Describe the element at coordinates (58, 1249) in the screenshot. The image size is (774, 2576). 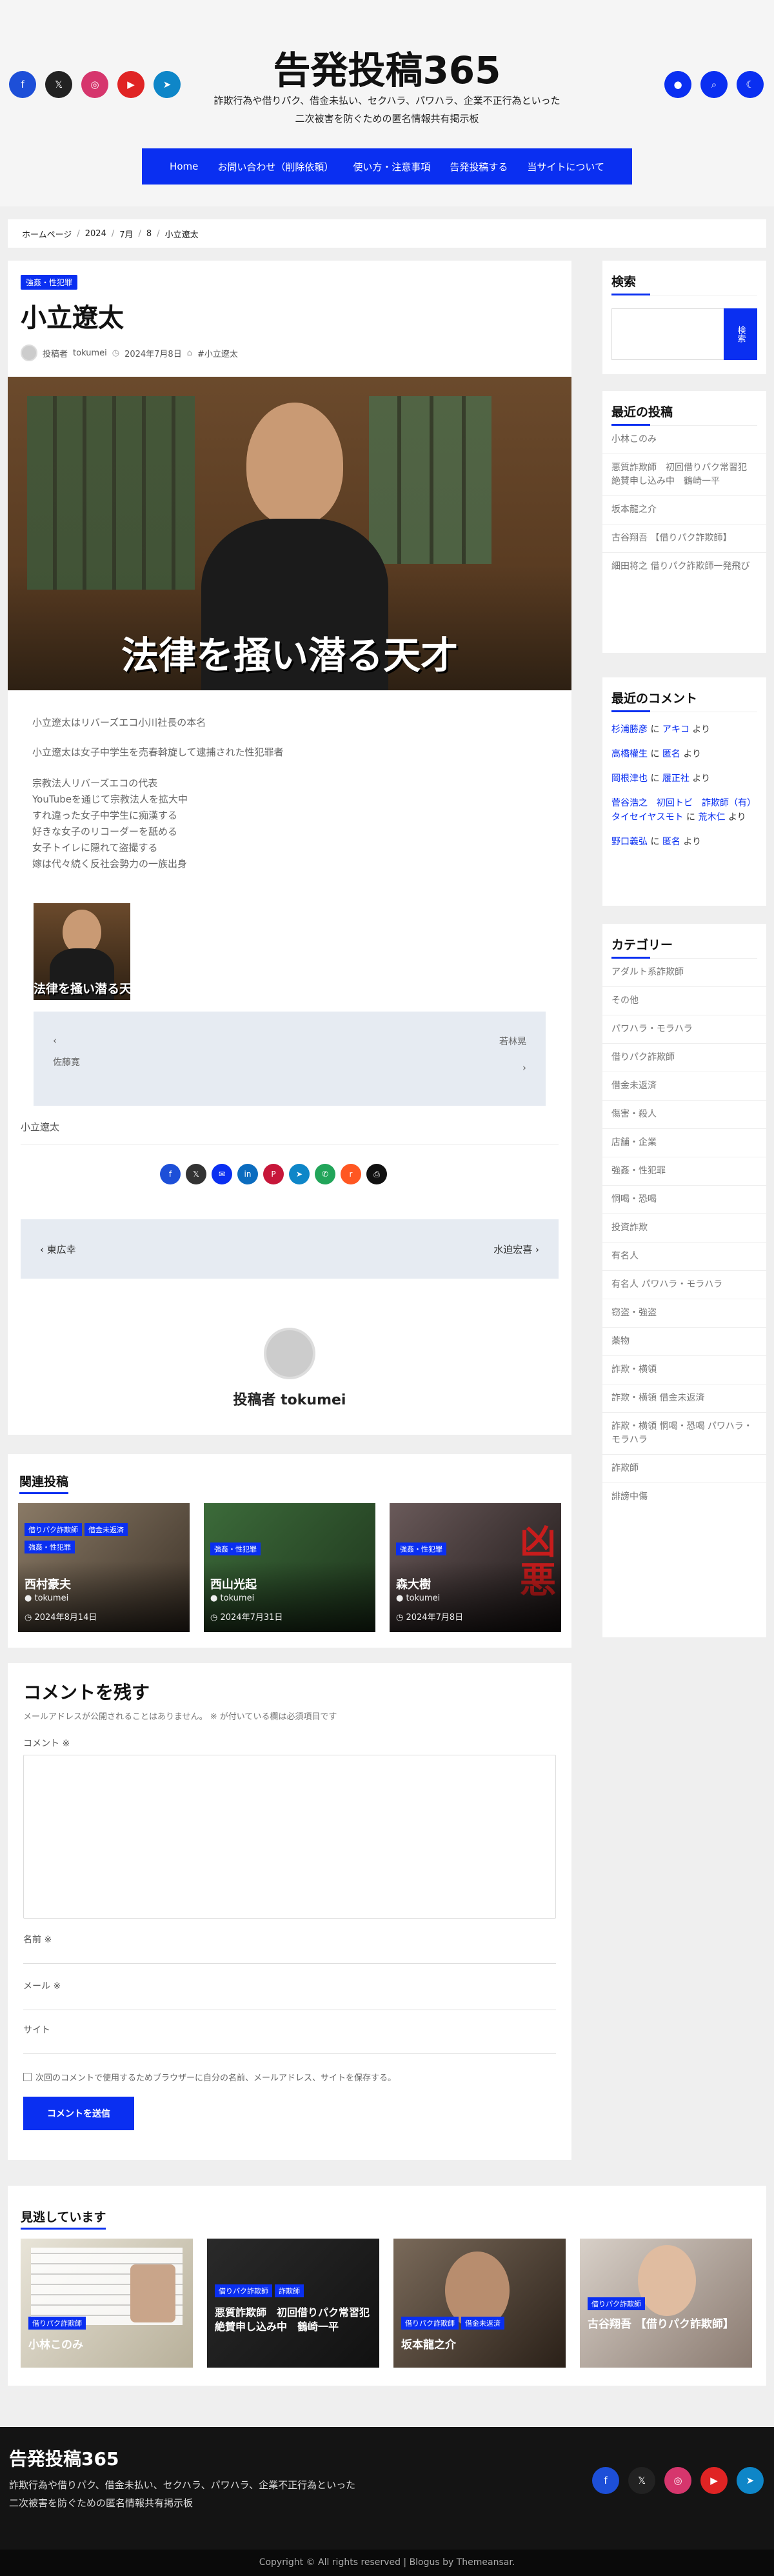
I see `prev-post-link: ‹ 東広幸` at that location.